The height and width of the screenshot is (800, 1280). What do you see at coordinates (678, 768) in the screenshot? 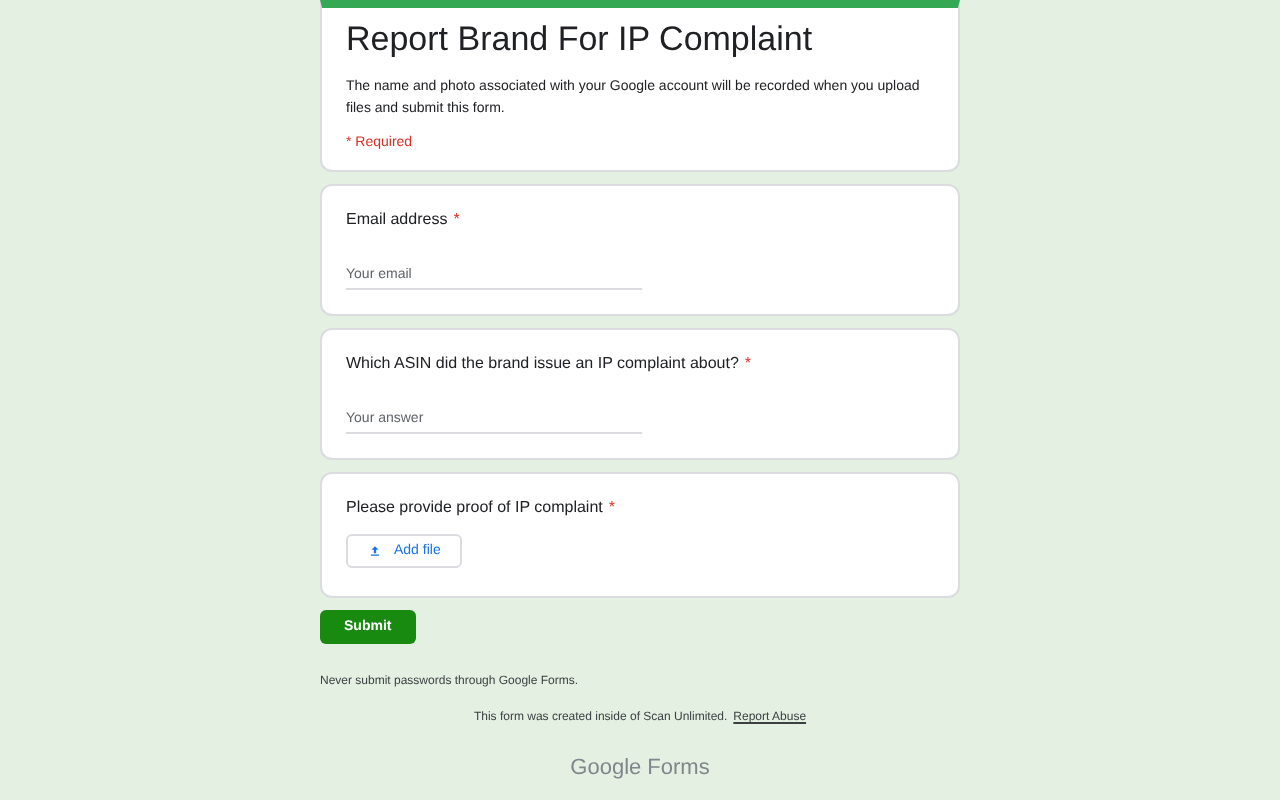
I see `forms-wordmark: Forms` at bounding box center [678, 768].